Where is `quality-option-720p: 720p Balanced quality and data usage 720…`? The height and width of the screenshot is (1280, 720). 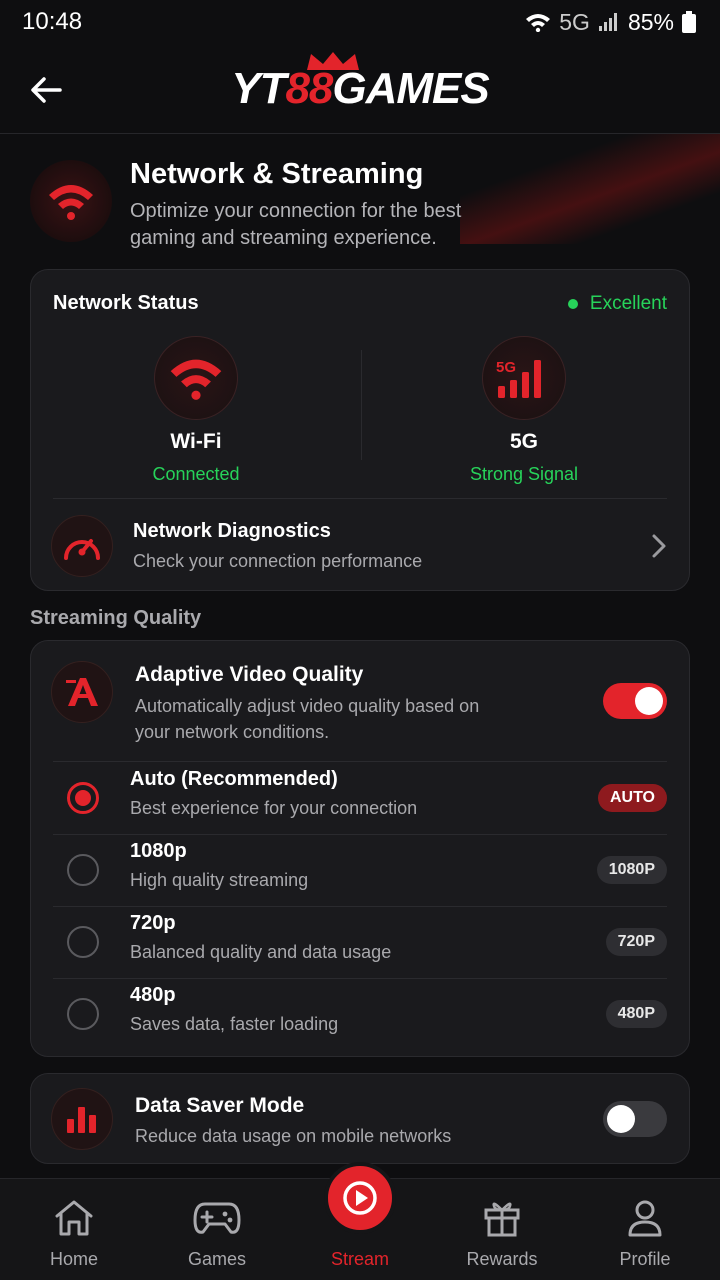
quality-option-720p: 720p Balanced quality and data usage 720… is located at coordinates (360, 942).